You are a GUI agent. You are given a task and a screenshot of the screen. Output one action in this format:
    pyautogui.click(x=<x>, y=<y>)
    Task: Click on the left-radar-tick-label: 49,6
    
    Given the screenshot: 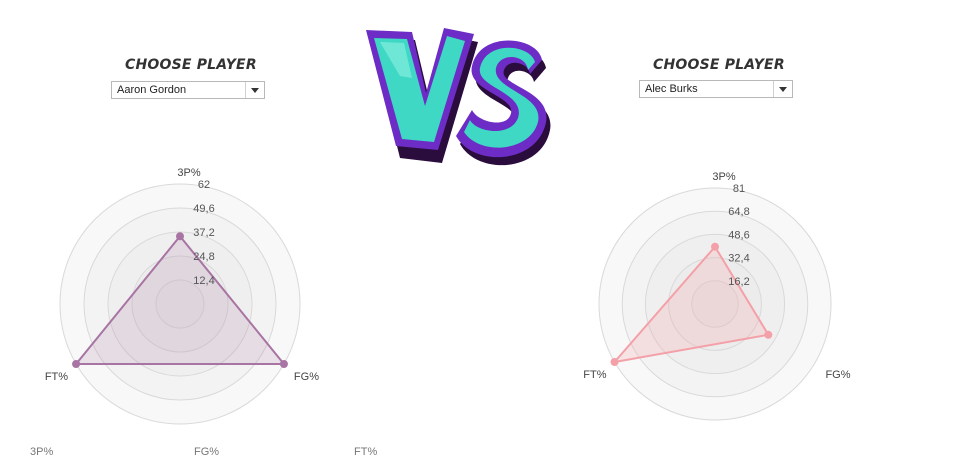 What is the action you would take?
    pyautogui.click(x=203, y=209)
    